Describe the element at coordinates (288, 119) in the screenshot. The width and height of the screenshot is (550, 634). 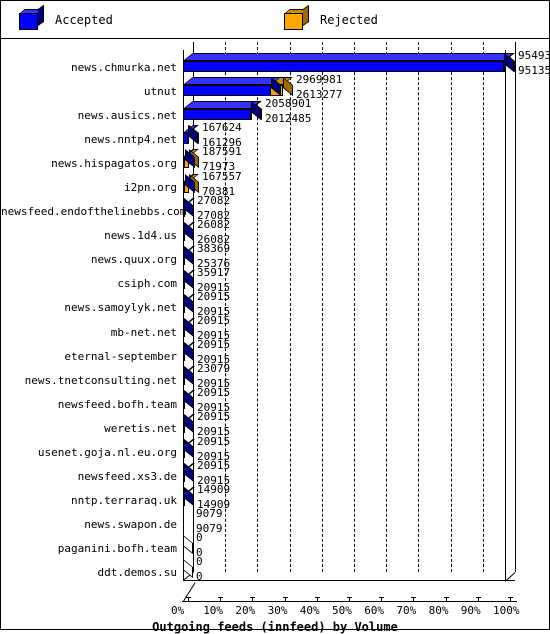
I see `value-label-accepted: 2012485` at that location.